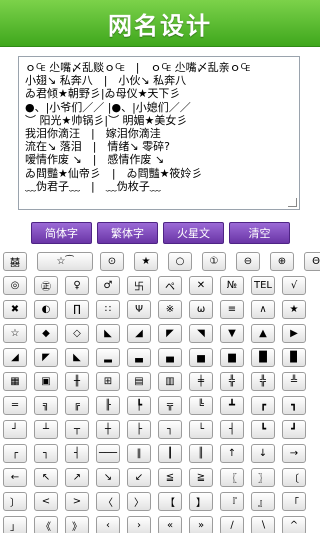 The image size is (320, 533). I want to click on symbol-key: ◥, so click(201, 333).